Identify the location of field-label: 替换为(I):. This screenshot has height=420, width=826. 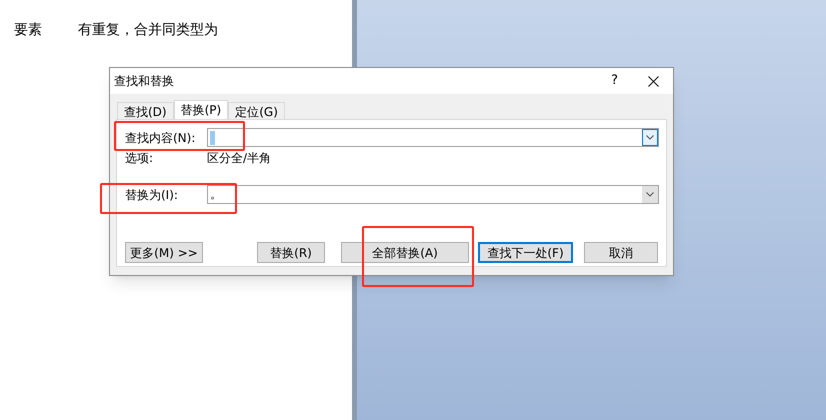
(152, 195).